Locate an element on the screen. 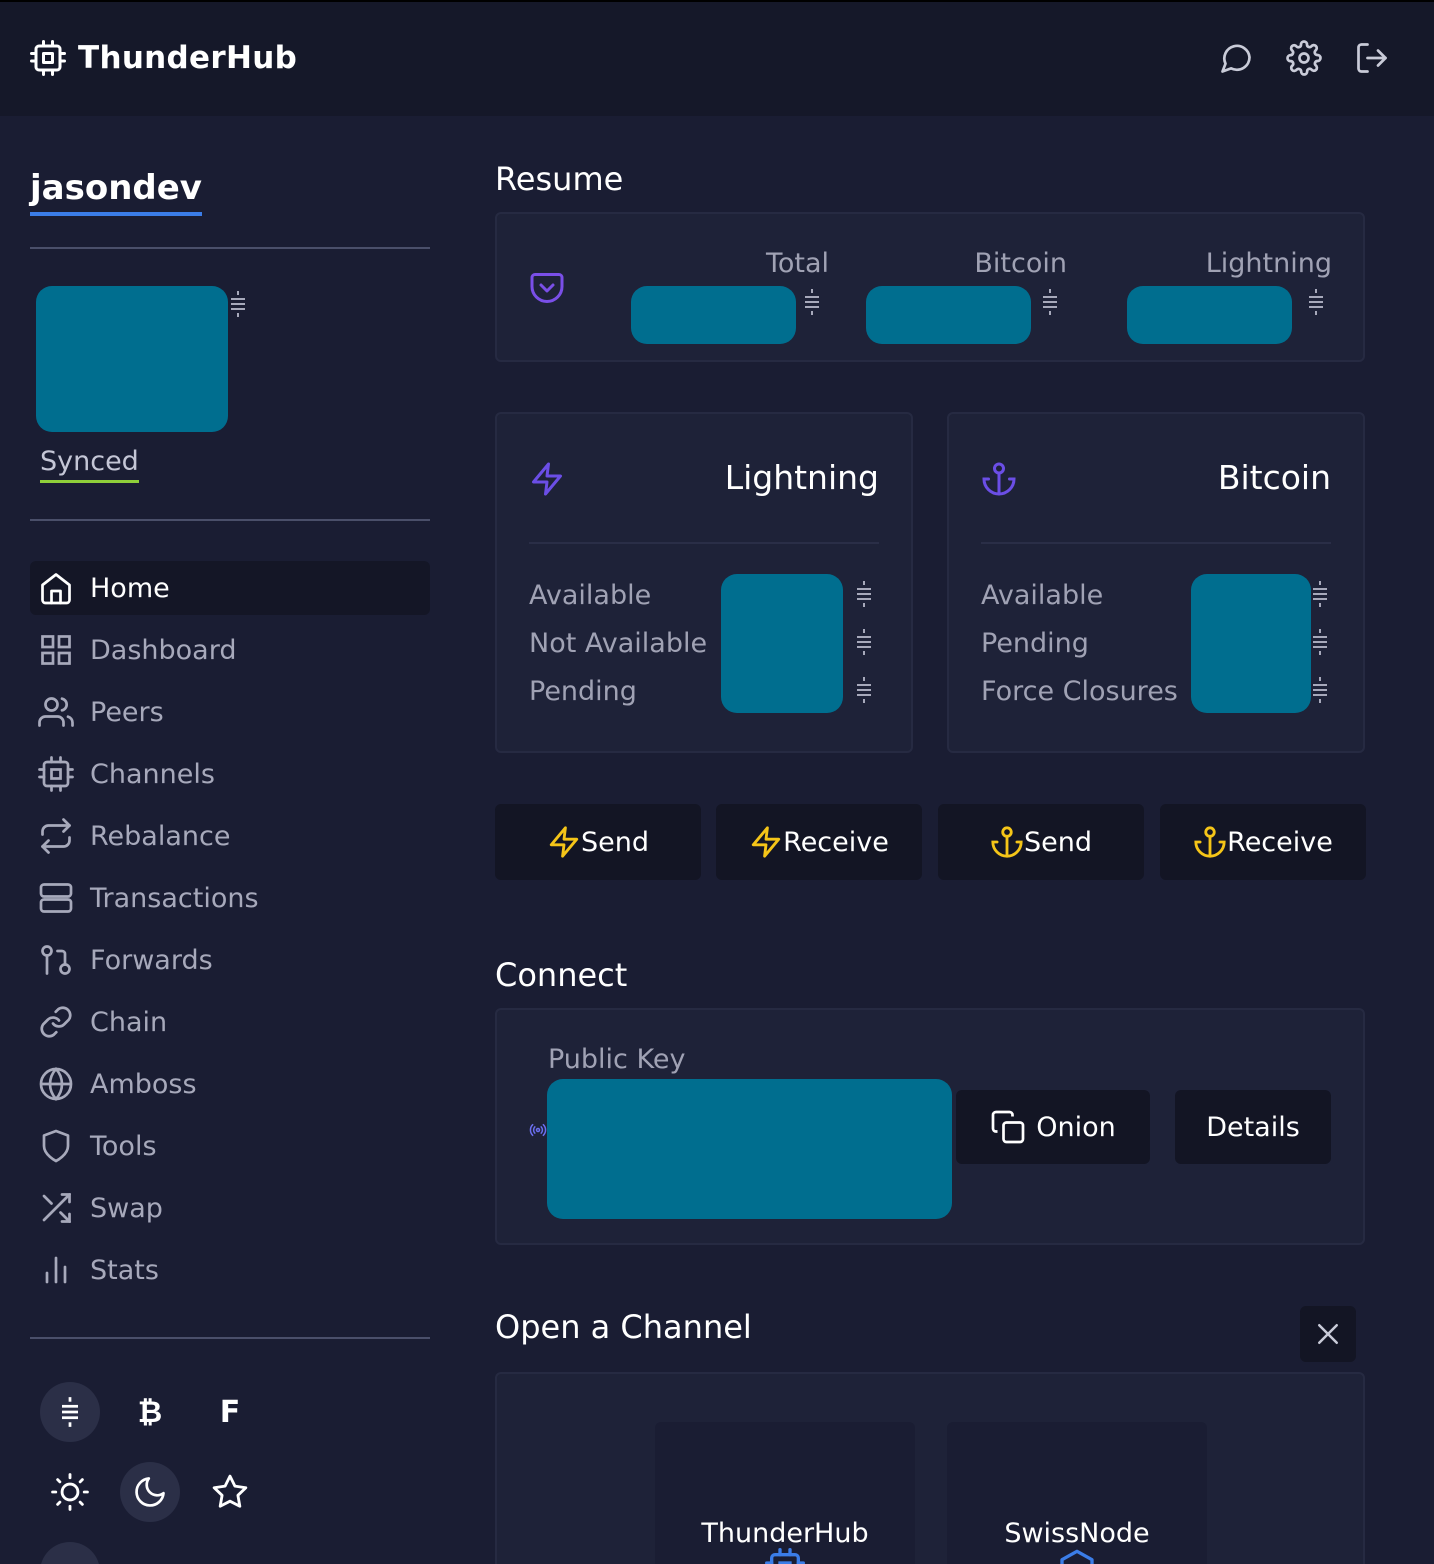 This screenshot has height=1564, width=1434. copy-onion-button: Onion is located at coordinates (1053, 1127).